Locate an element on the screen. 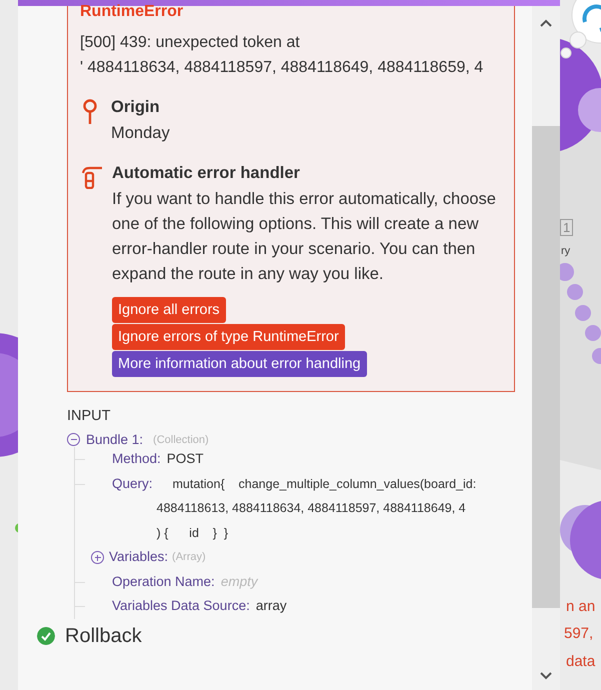  type-label: (Collection) is located at coordinates (181, 440).